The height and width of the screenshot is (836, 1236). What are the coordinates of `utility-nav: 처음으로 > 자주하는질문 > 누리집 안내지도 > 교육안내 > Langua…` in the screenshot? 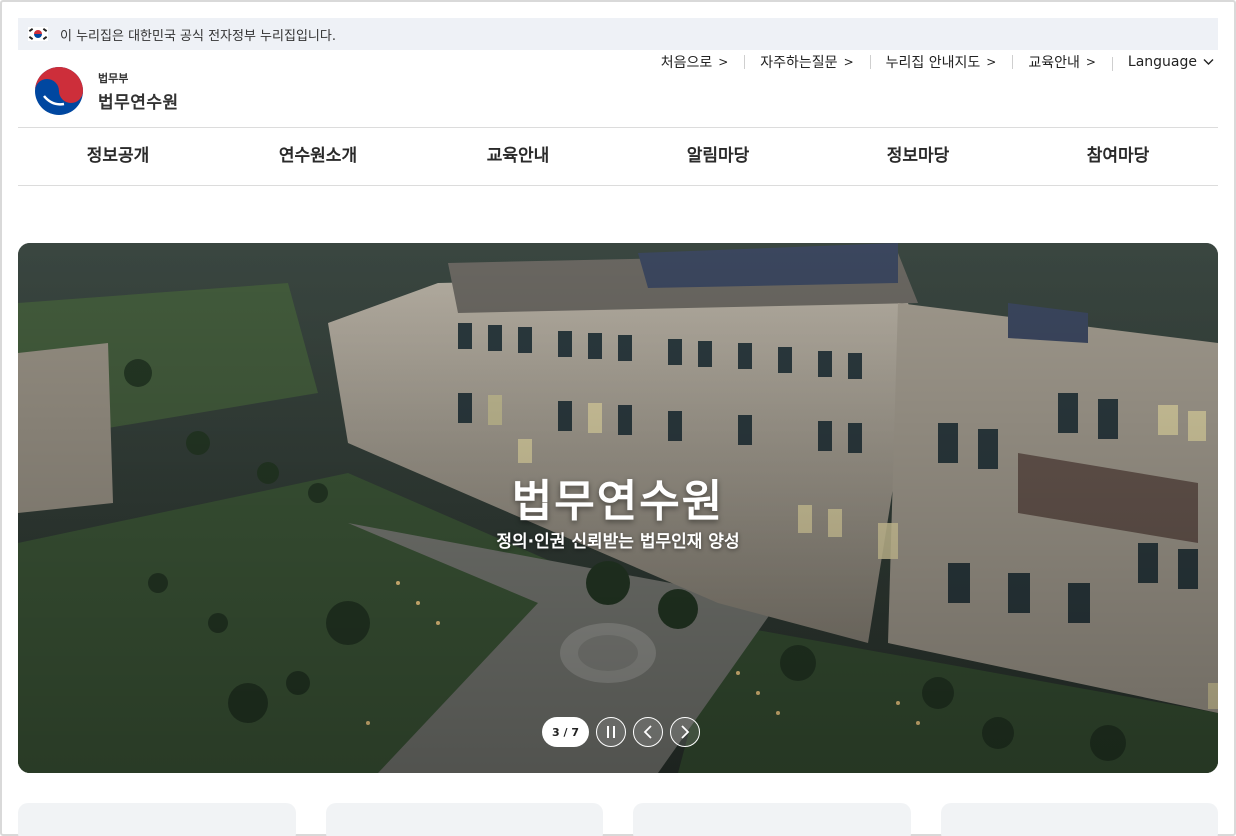 It's located at (929, 62).